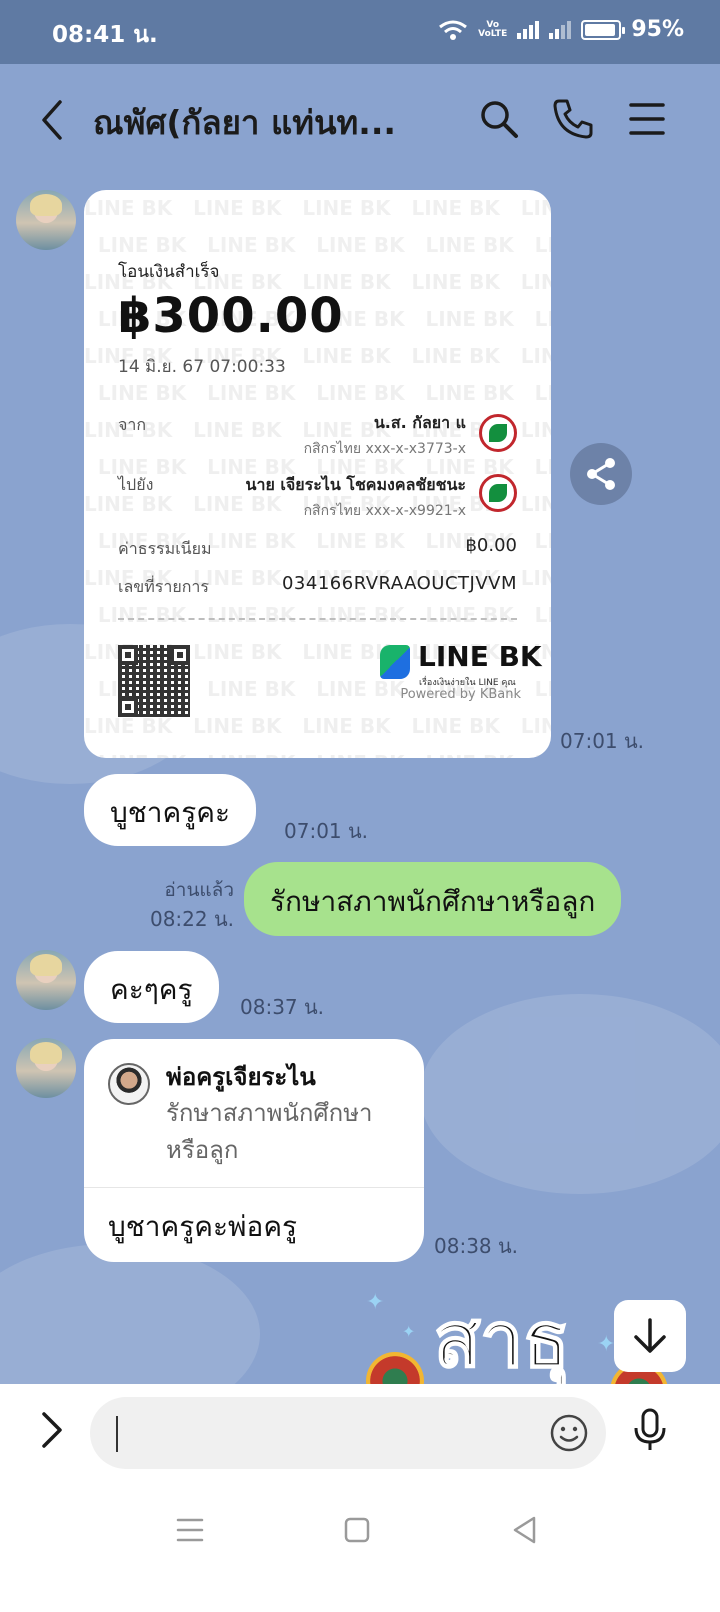 The width and height of the screenshot is (720, 1612). I want to click on message-text: บูชาครูคะพ่อครู, so click(203, 1226).